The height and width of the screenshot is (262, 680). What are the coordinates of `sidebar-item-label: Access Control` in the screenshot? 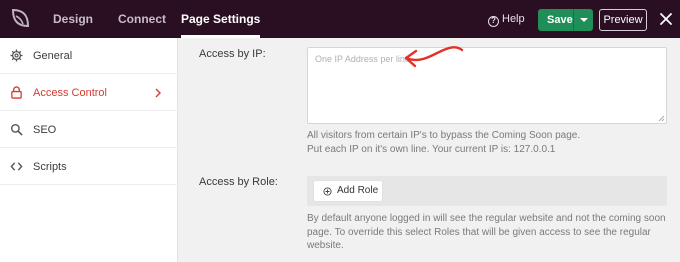 It's located at (70, 93).